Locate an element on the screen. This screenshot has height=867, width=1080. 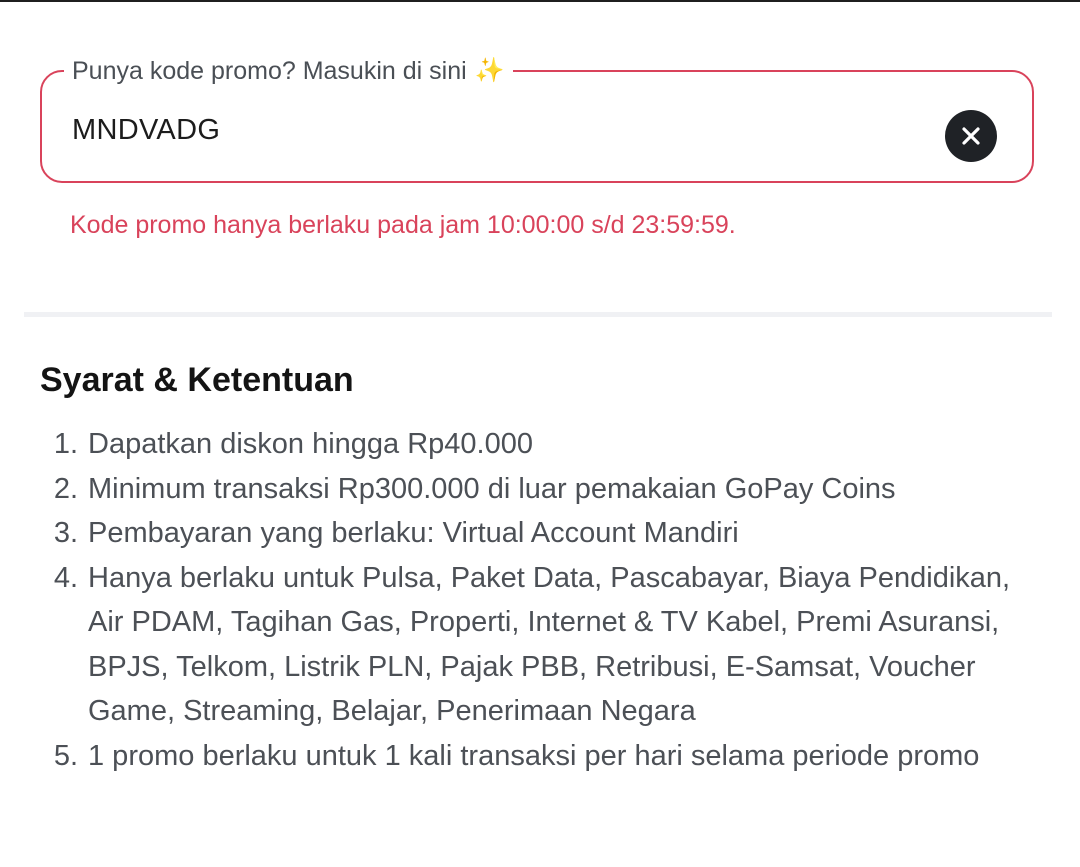
list-item: 1. Dapatkan diskon hingga Rp40.000 is located at coordinates (540, 444).